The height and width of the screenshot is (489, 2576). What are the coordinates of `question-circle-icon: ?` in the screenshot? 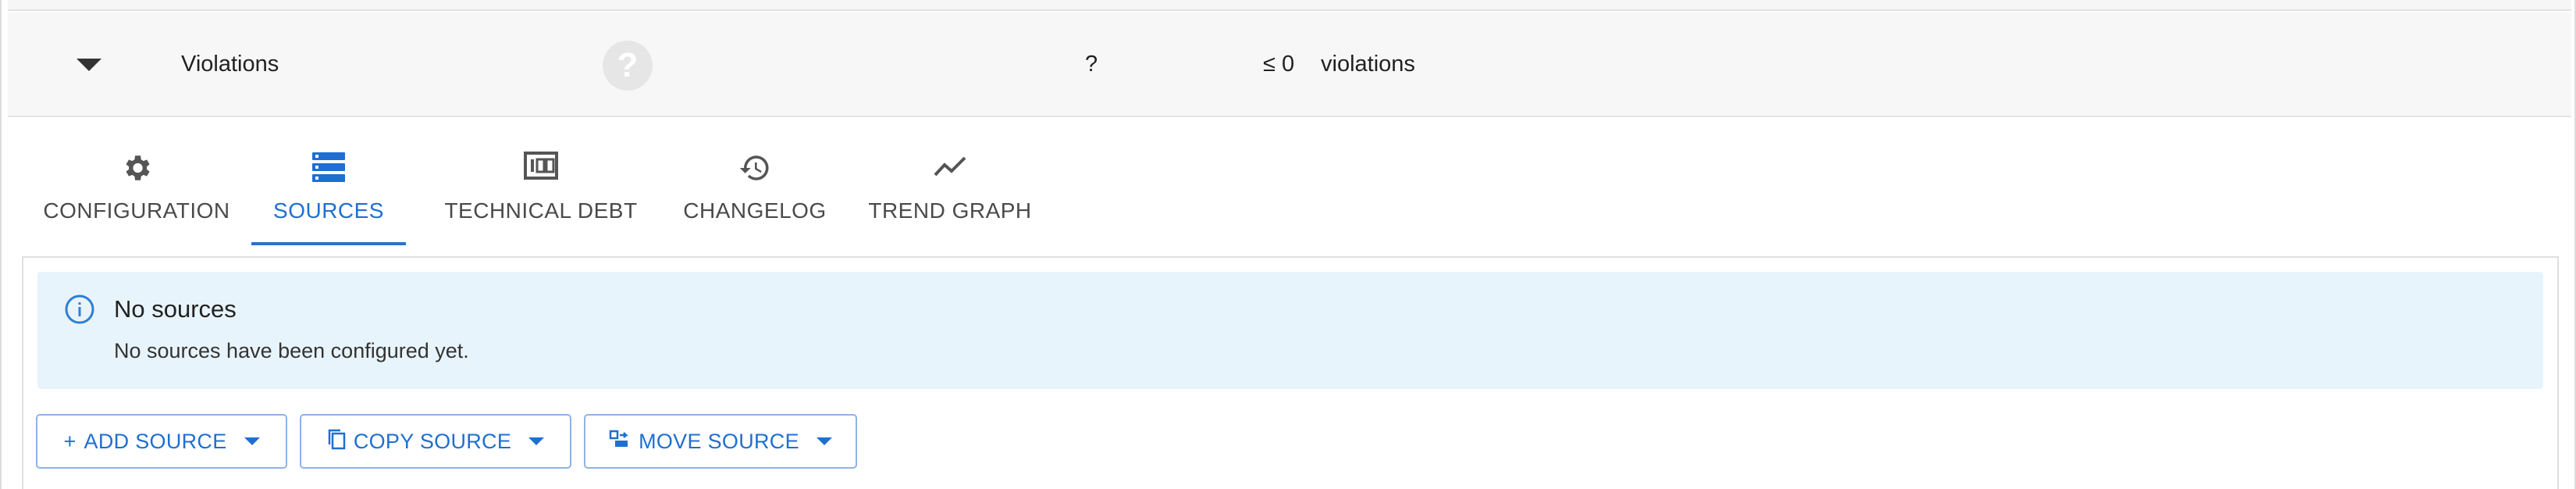 It's located at (628, 66).